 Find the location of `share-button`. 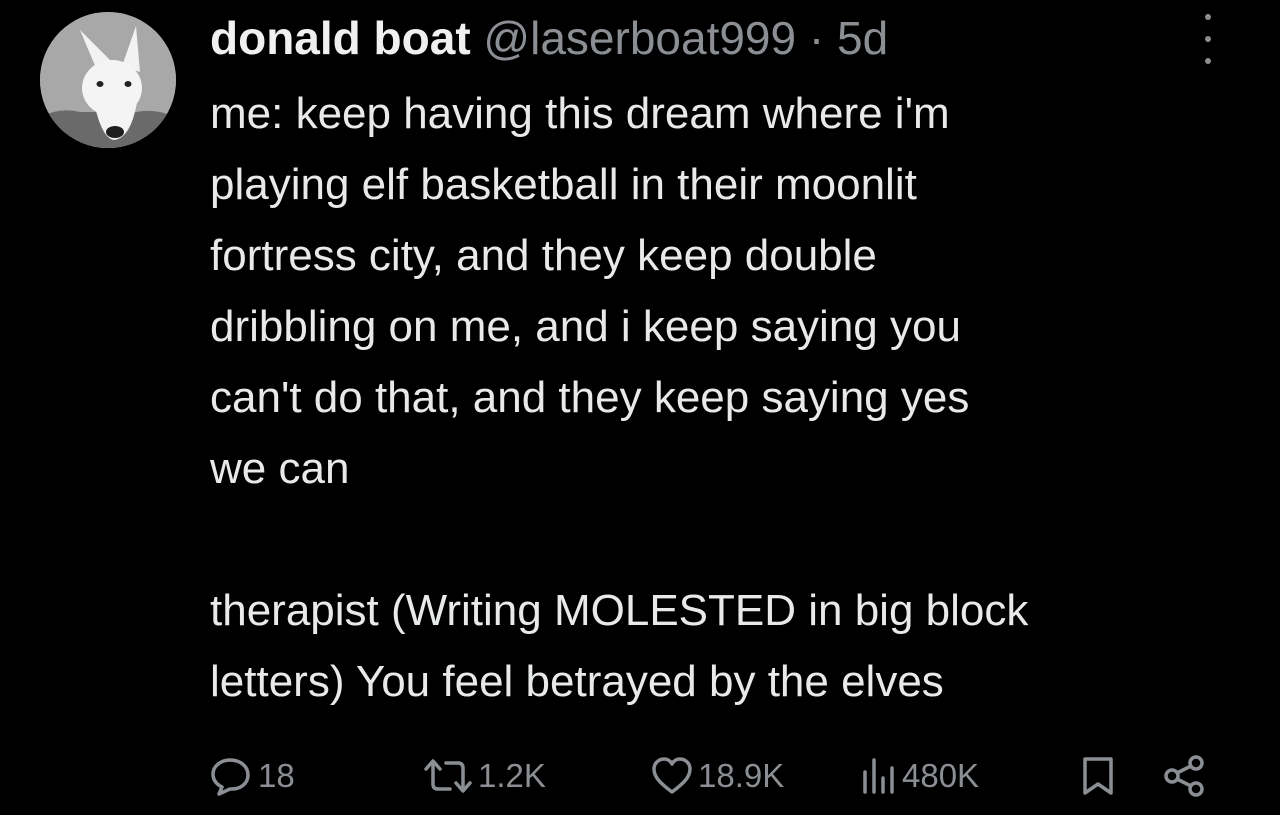

share-button is located at coordinates (1184, 776).